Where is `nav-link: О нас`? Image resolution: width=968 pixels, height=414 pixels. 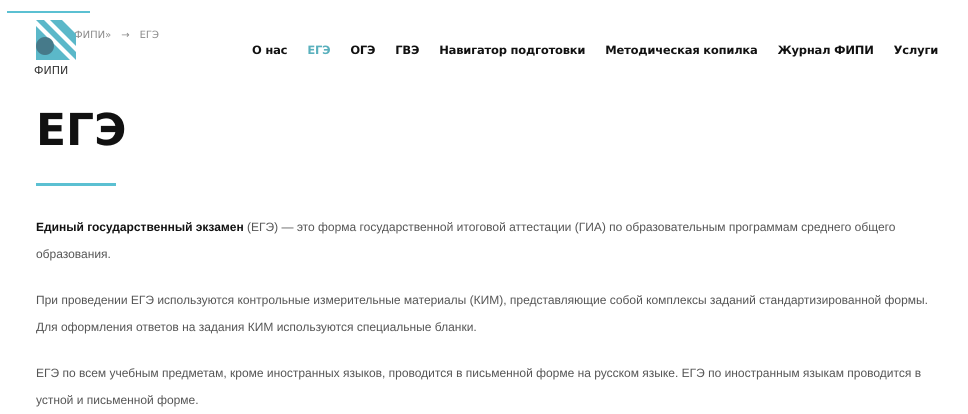
nav-link: О нас is located at coordinates (270, 50).